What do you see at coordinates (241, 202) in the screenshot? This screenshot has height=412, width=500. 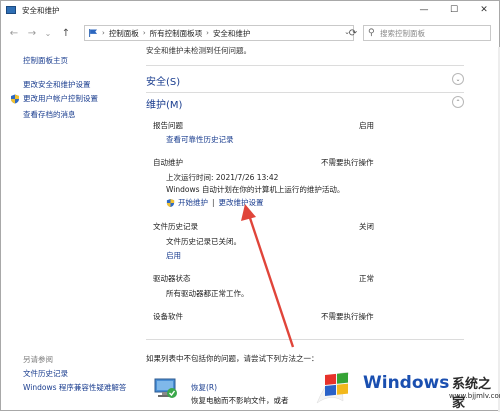 I see `change-maintenance-settings-link: 更改维护设置` at bounding box center [241, 202].